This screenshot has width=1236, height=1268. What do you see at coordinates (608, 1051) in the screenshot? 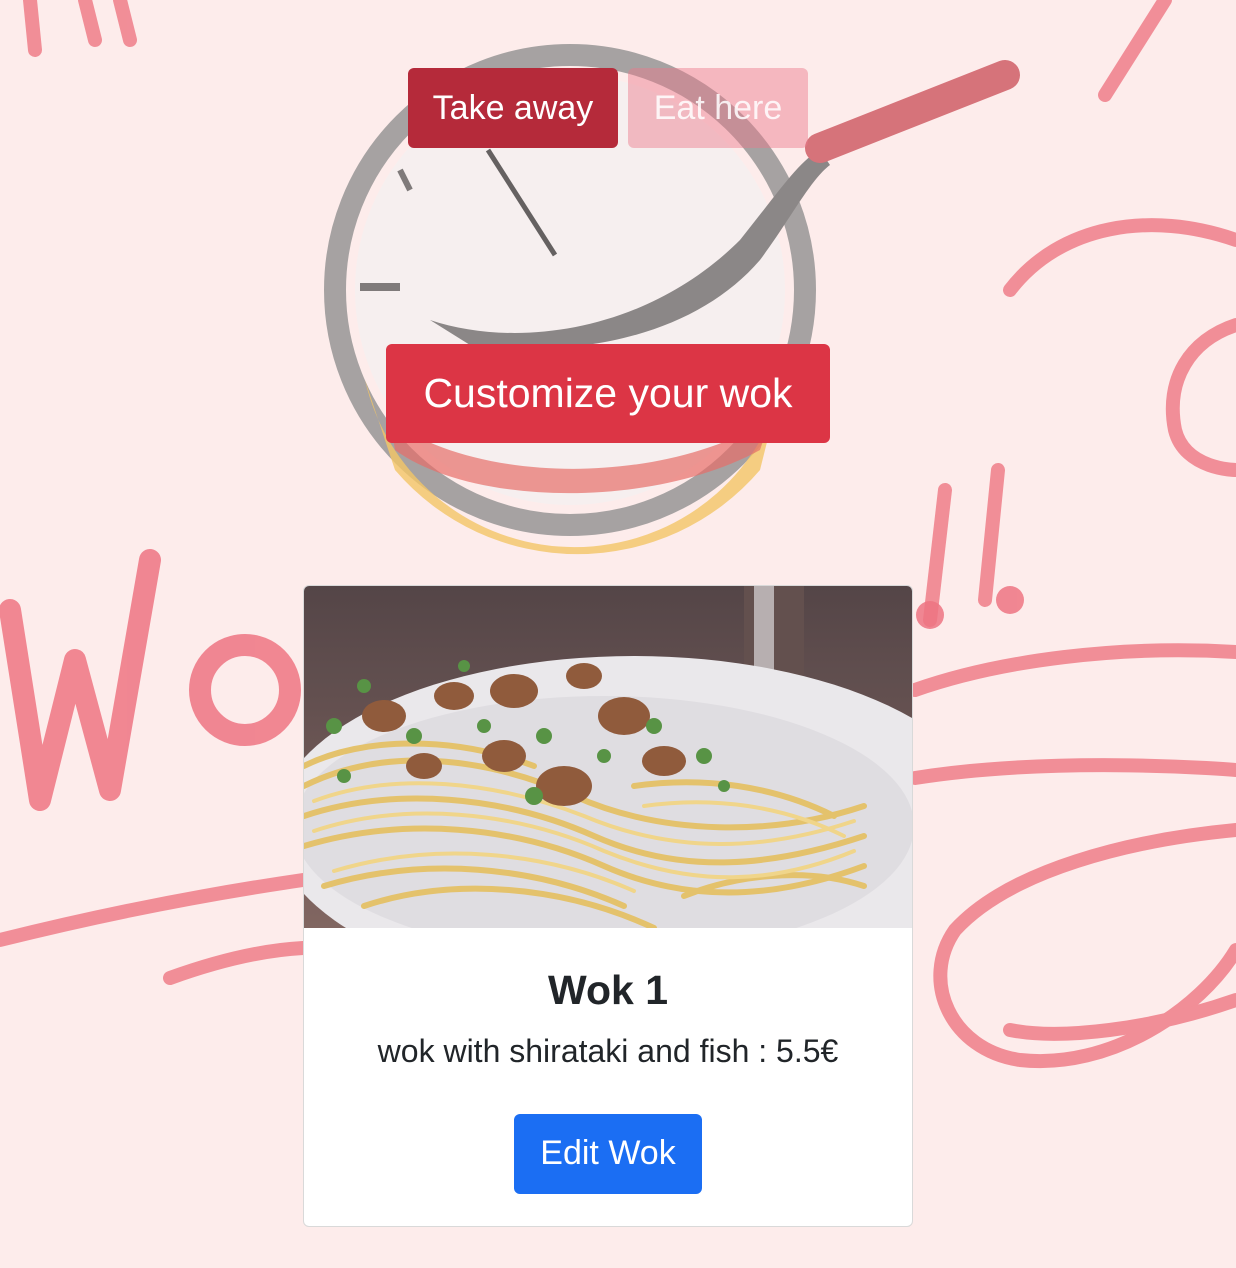
I see `wok-description: wok with shirataki and fish : 5.5€` at bounding box center [608, 1051].